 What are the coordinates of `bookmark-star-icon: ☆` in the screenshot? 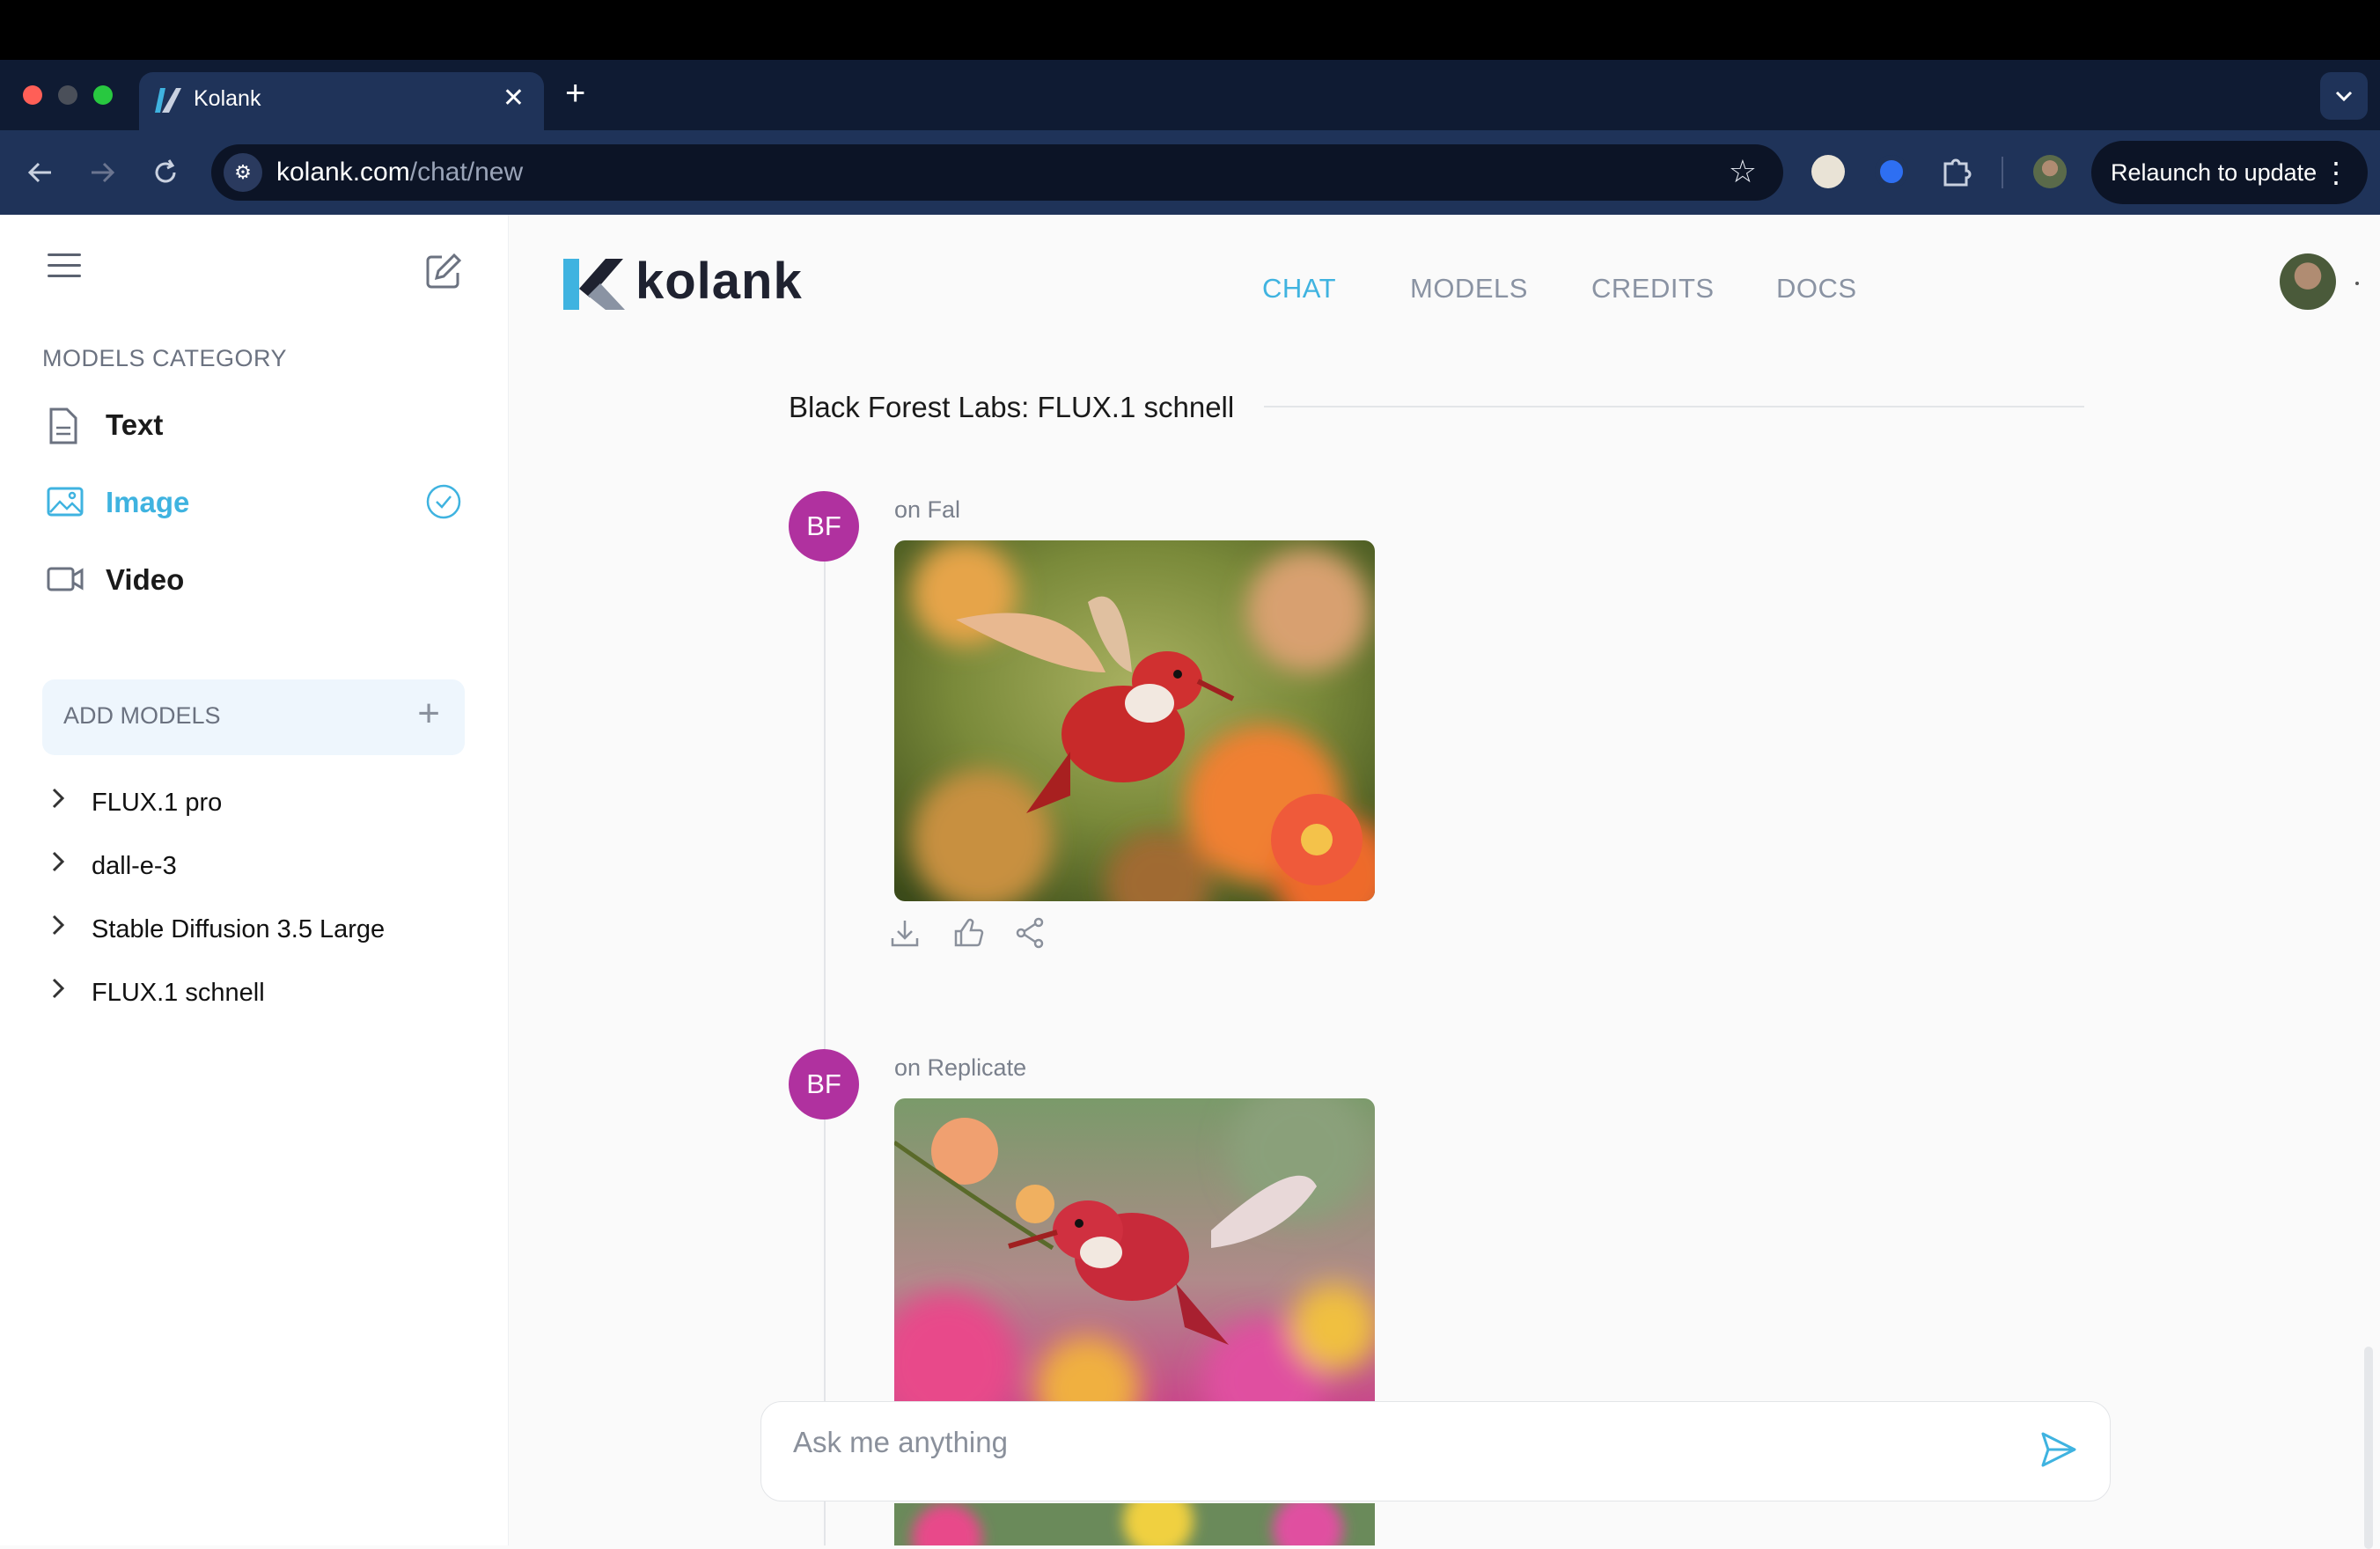 It's located at (1743, 172).